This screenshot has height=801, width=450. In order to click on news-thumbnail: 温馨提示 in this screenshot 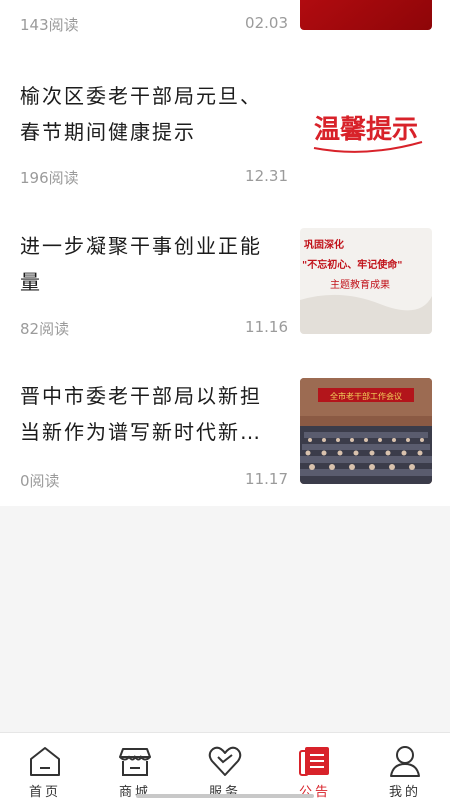, I will do `click(366, 131)`.